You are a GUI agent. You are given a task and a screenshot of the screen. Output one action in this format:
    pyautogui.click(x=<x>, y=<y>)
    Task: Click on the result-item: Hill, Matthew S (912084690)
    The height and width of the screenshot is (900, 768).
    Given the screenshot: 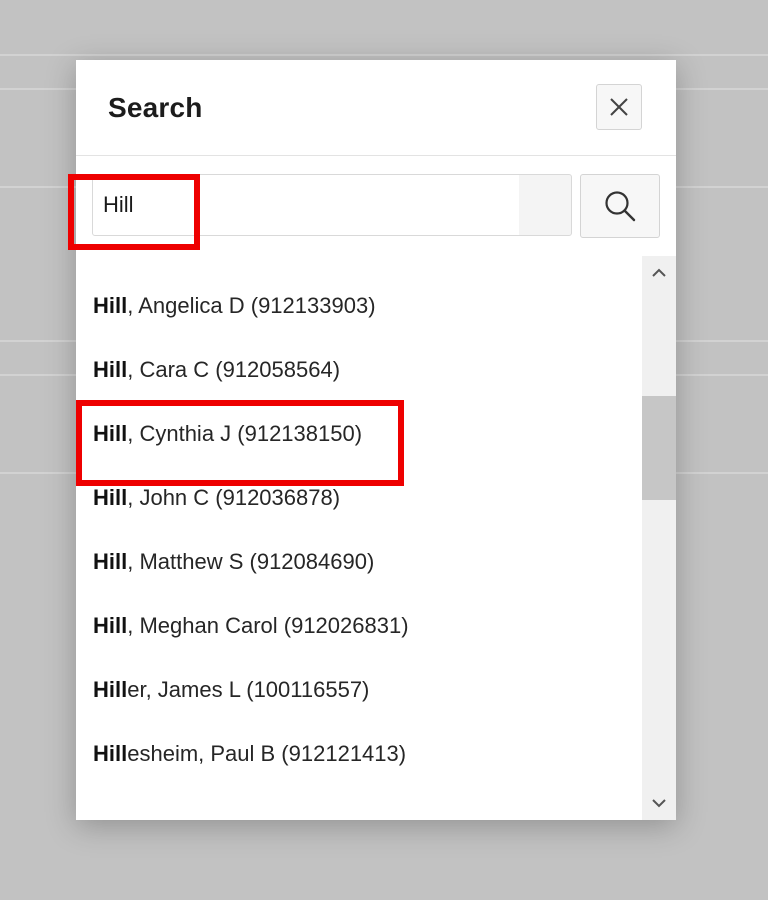 What is the action you would take?
    pyautogui.click(x=359, y=562)
    